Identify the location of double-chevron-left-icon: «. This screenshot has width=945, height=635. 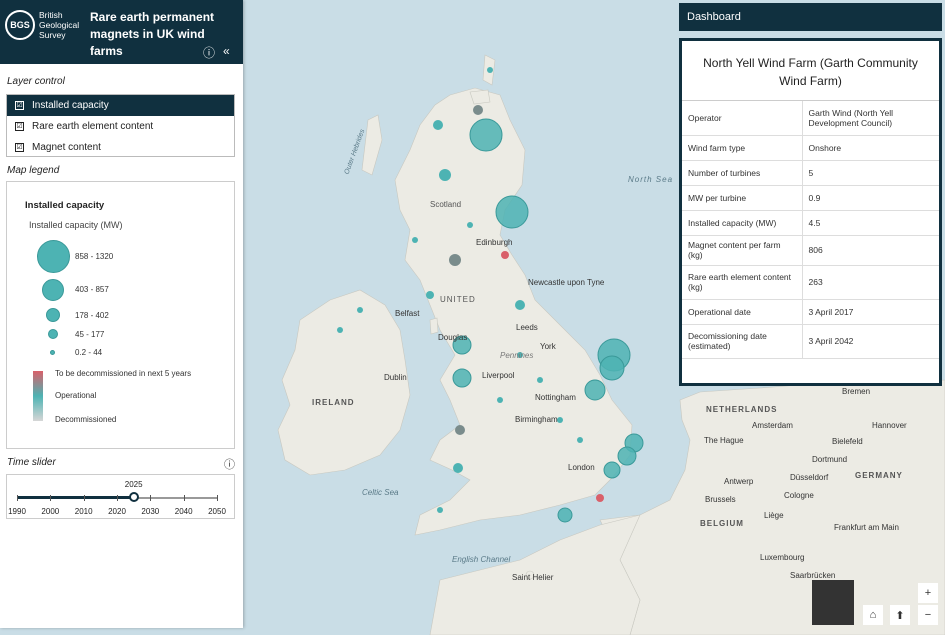
(226, 51).